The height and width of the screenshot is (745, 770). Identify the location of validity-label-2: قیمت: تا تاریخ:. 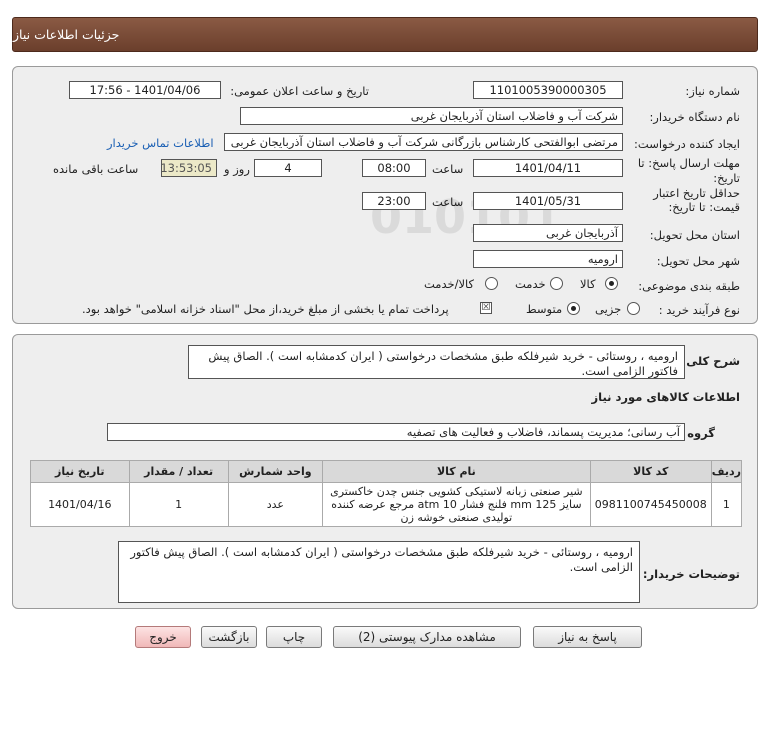
(704, 207).